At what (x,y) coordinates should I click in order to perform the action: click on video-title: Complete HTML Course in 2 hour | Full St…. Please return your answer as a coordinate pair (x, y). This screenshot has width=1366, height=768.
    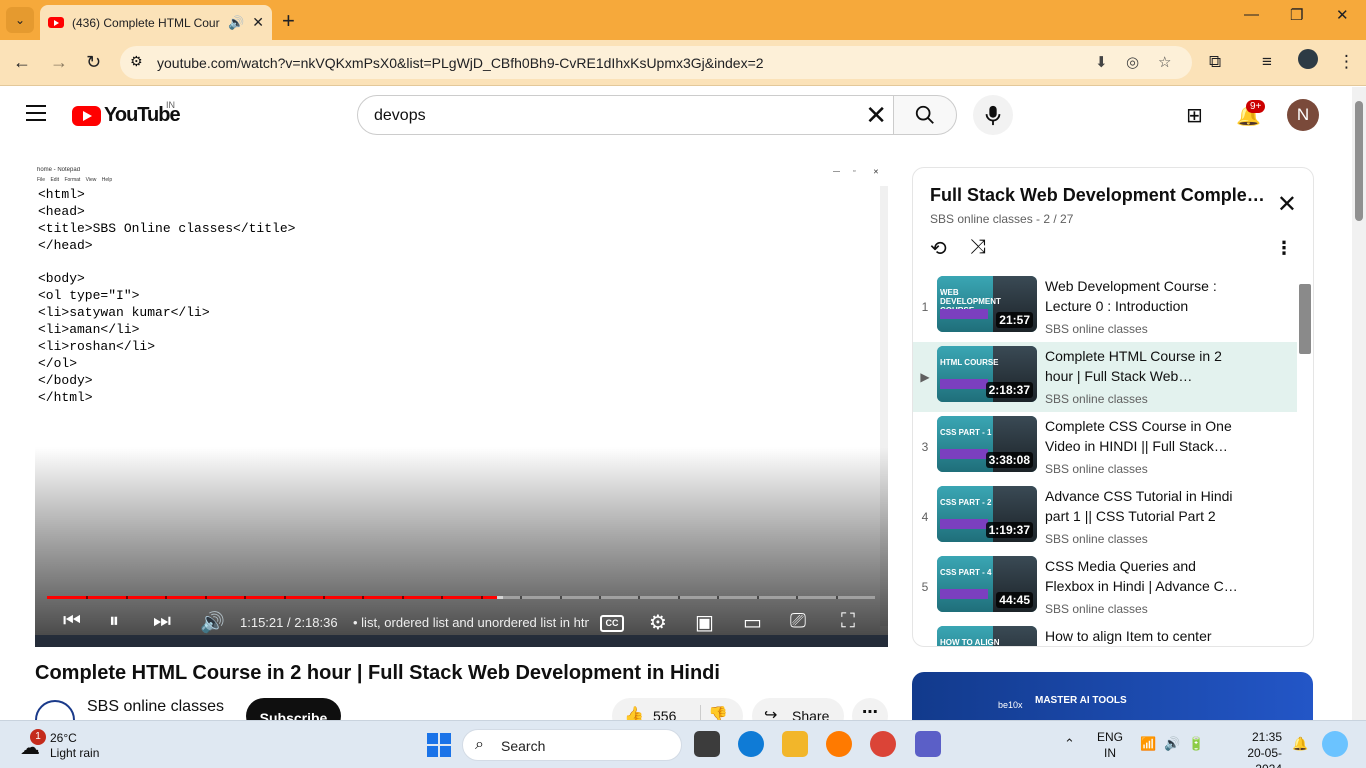
    Looking at the image, I should click on (377, 673).